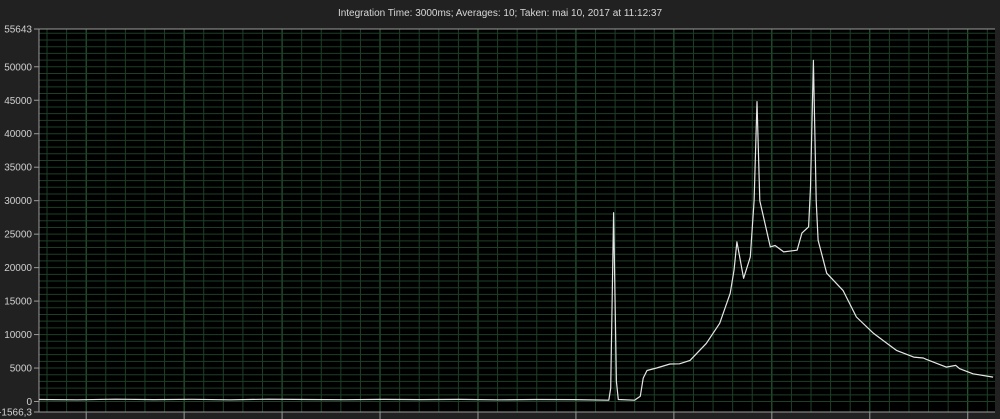  I want to click on y-tick-label: 25000, so click(18, 235).